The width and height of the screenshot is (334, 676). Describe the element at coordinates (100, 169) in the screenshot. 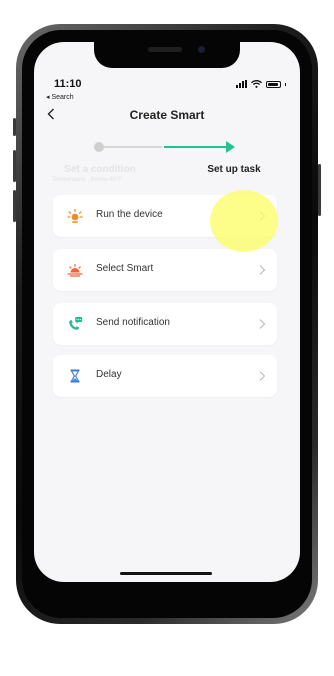

I see `step1-label: Set a condition` at that location.